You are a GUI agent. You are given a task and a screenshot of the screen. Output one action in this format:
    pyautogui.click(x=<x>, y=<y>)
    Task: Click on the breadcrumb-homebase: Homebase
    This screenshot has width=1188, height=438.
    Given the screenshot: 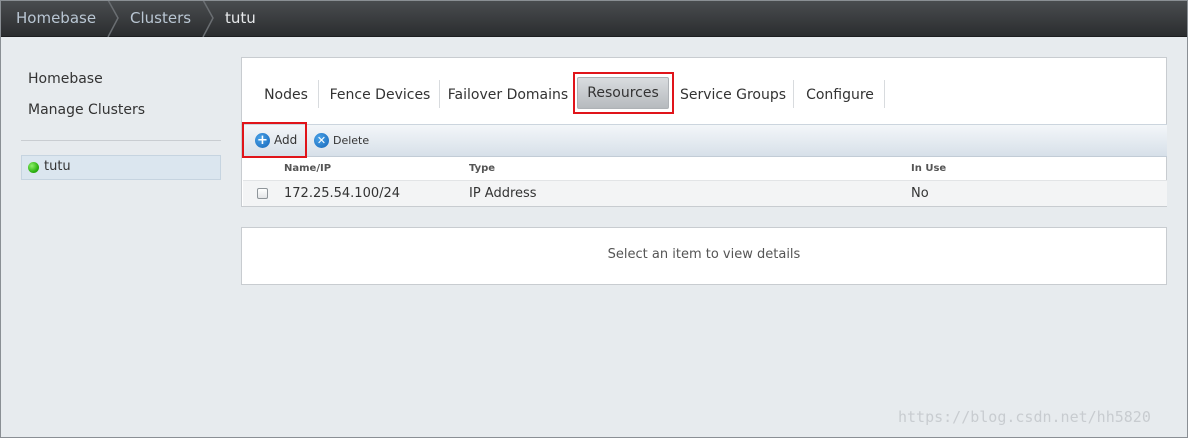 What is the action you would take?
    pyautogui.click(x=56, y=18)
    